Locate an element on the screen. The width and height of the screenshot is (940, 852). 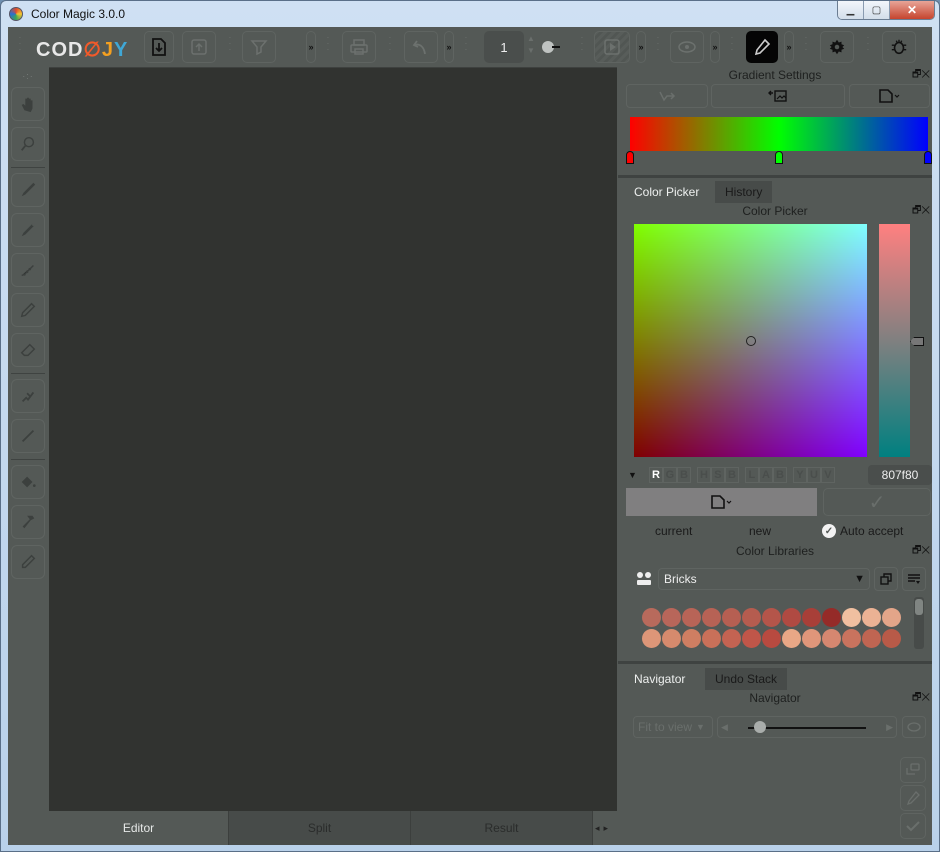
close-button: ✕ is located at coordinates (912, 10).